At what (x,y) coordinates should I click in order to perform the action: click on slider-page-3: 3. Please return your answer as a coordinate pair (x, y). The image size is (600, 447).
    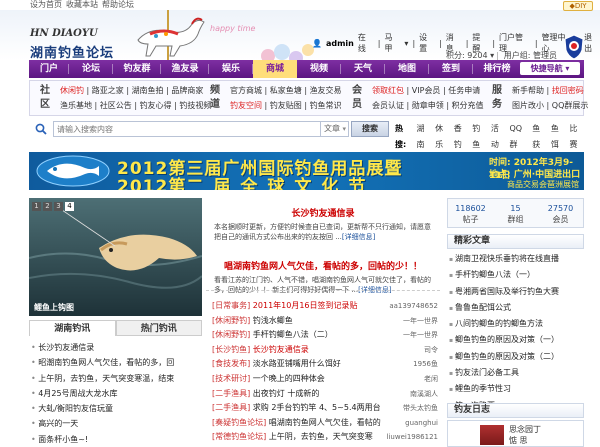
    Looking at the image, I should click on (58, 206).